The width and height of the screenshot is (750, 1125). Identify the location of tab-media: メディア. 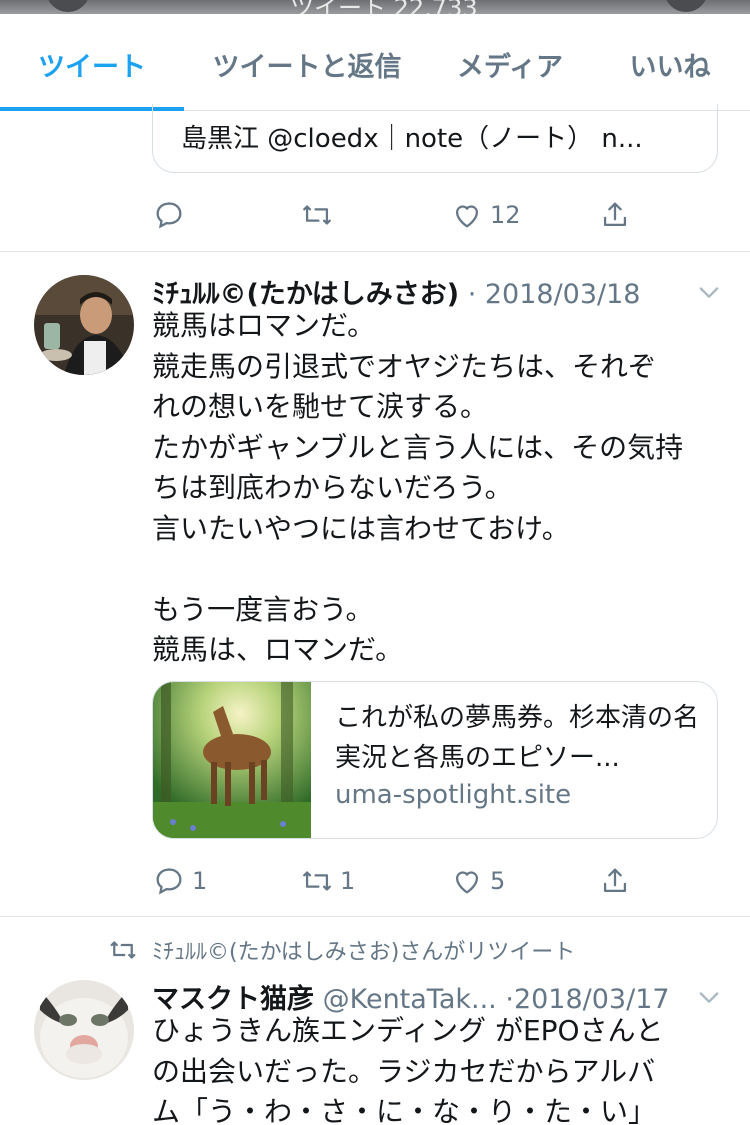
(510, 62).